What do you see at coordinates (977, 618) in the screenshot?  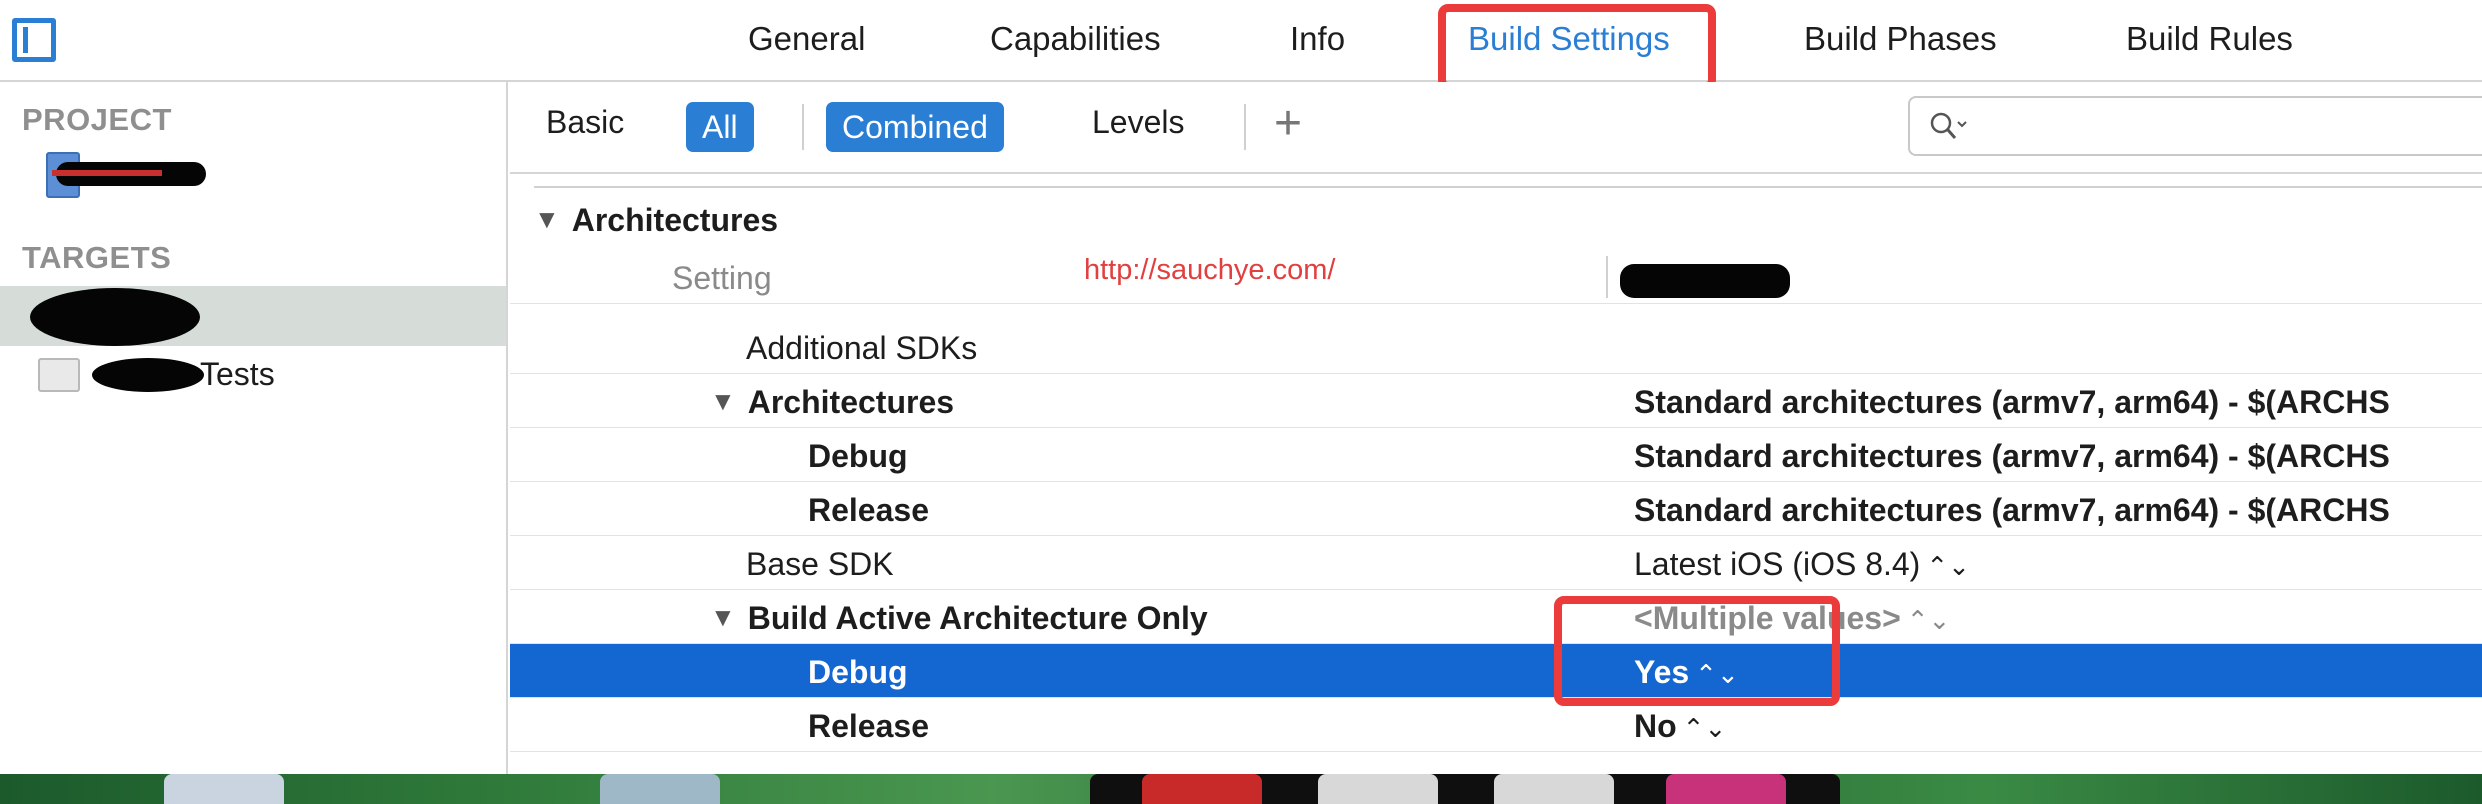 I see `setting-name: Build Active Architecture Only` at bounding box center [977, 618].